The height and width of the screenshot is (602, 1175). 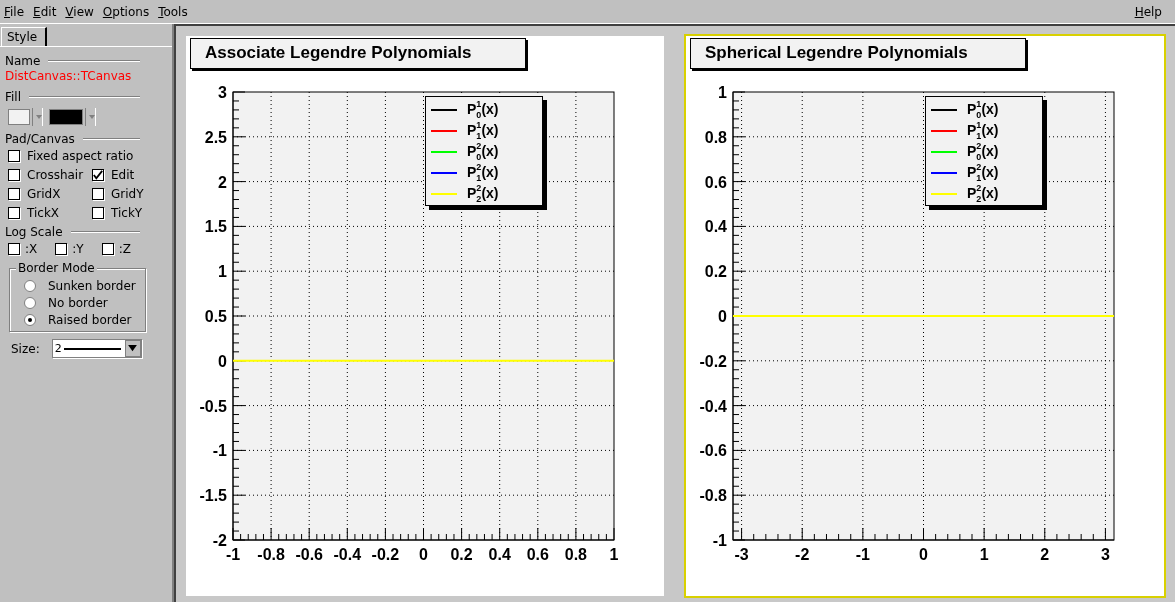 I want to click on y-tick-label: -0.8, so click(x=713, y=496).